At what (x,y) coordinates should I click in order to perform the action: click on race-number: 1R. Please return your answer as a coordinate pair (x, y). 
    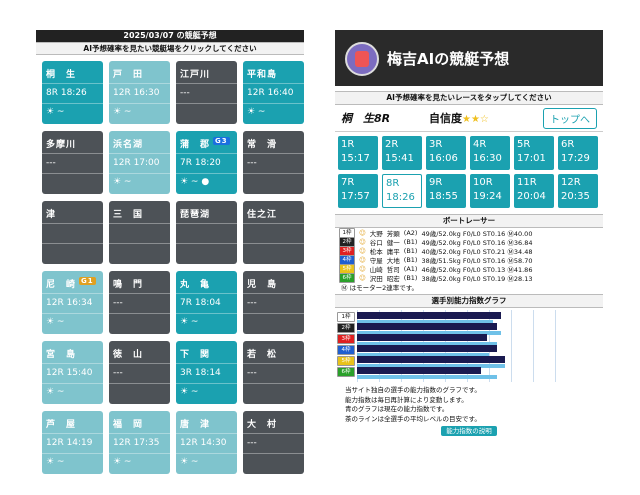
    Looking at the image, I should click on (348, 144).